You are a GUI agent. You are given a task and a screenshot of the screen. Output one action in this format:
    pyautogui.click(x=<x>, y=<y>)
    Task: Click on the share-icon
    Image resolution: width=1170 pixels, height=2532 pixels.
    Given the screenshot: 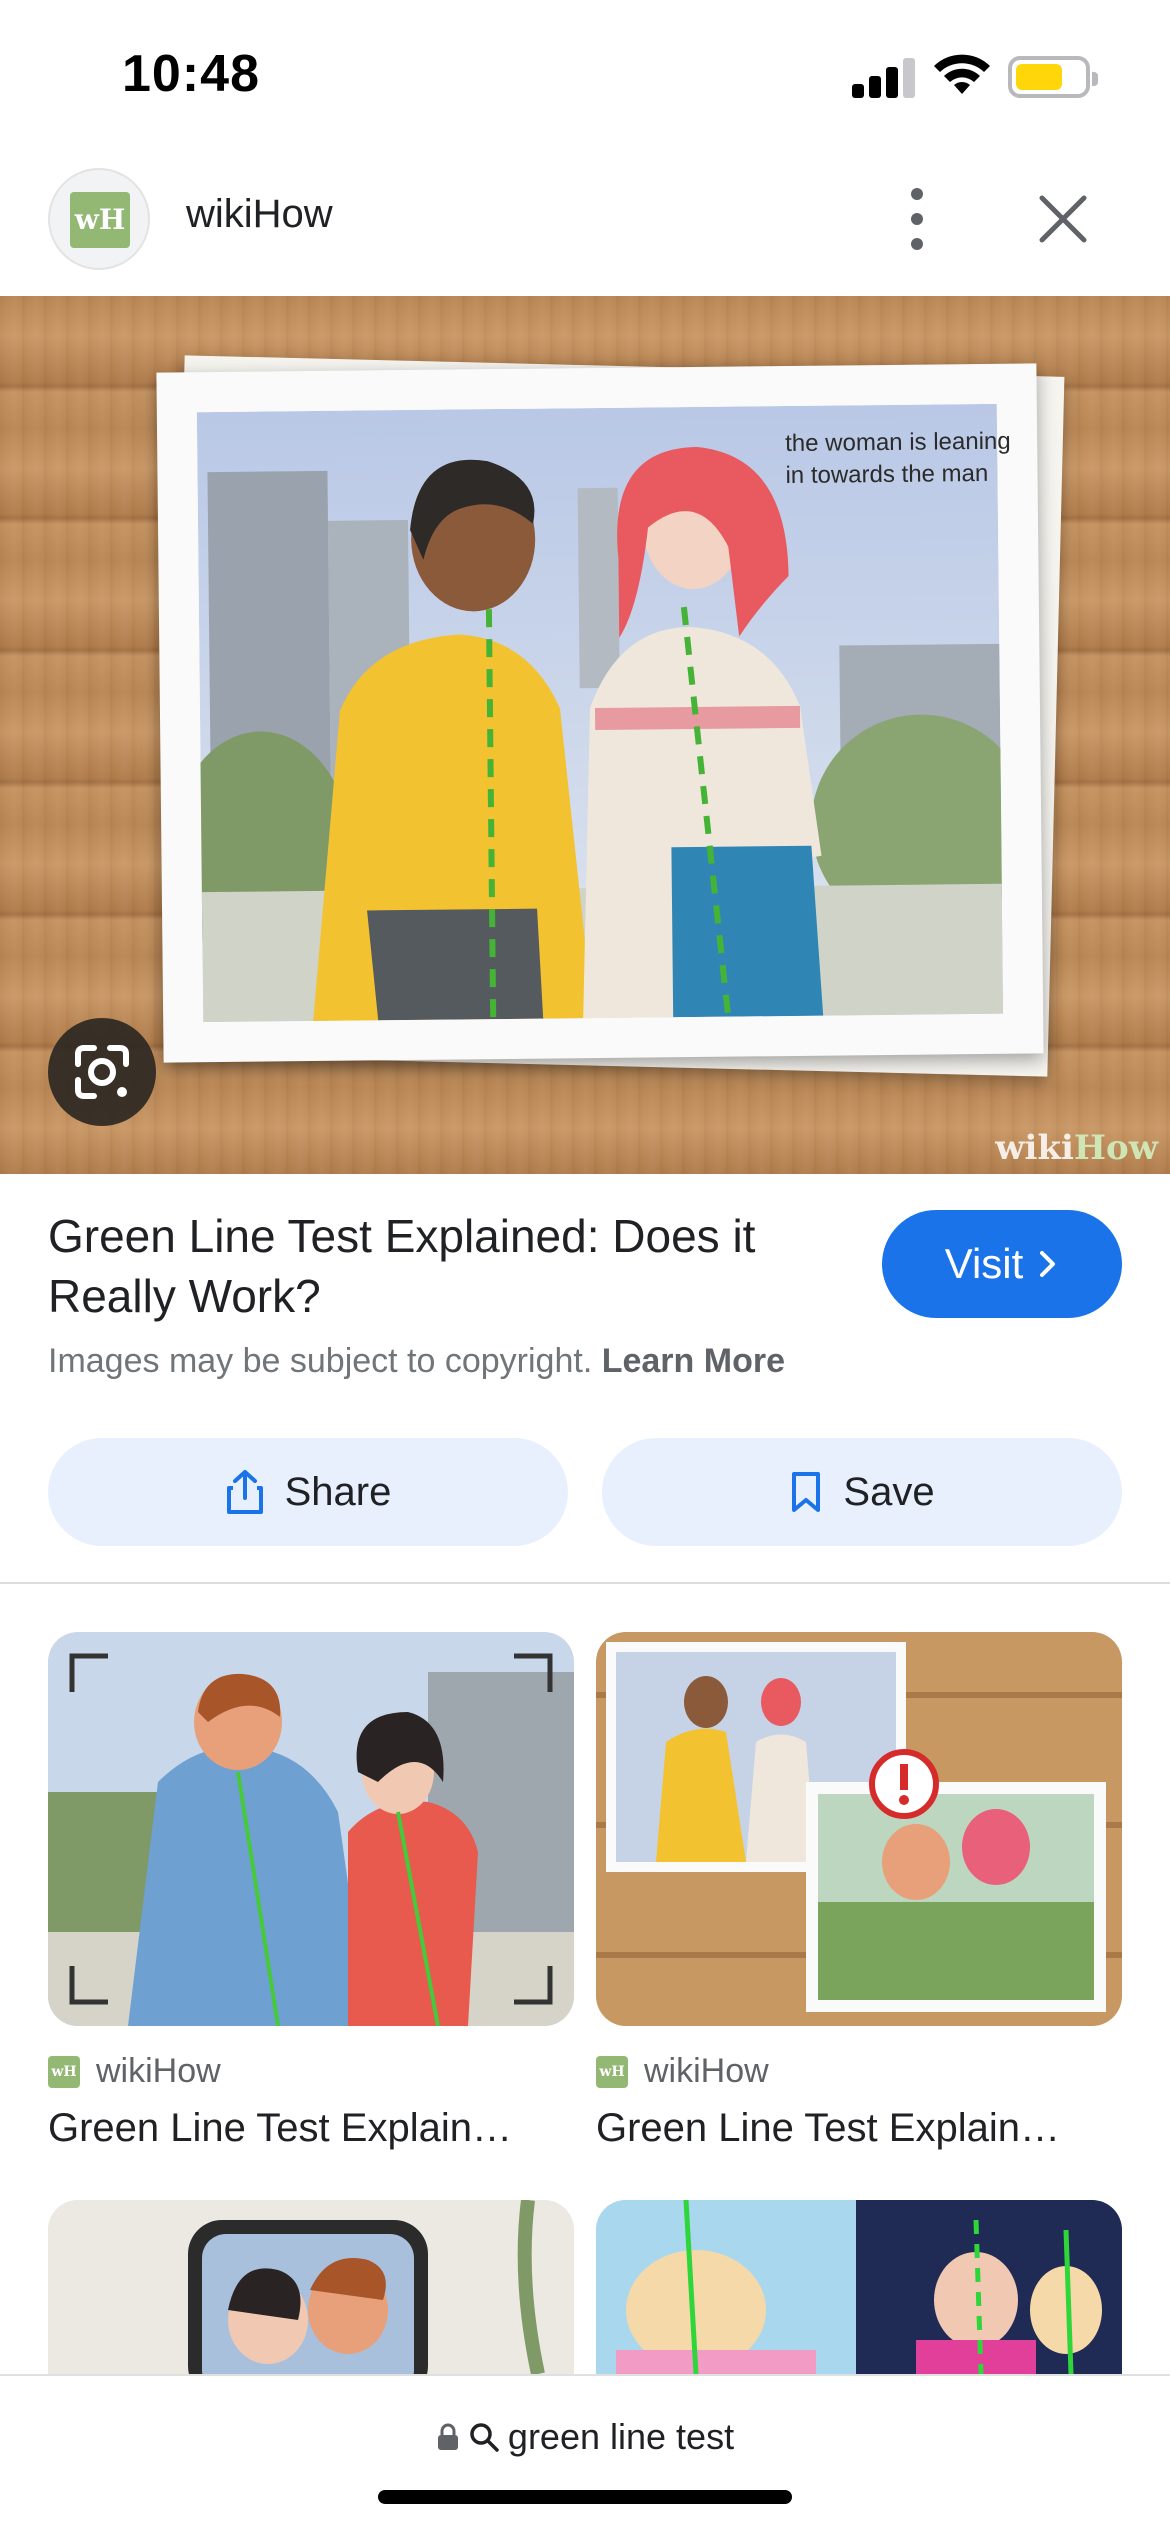 What is the action you would take?
    pyautogui.click(x=244, y=1492)
    